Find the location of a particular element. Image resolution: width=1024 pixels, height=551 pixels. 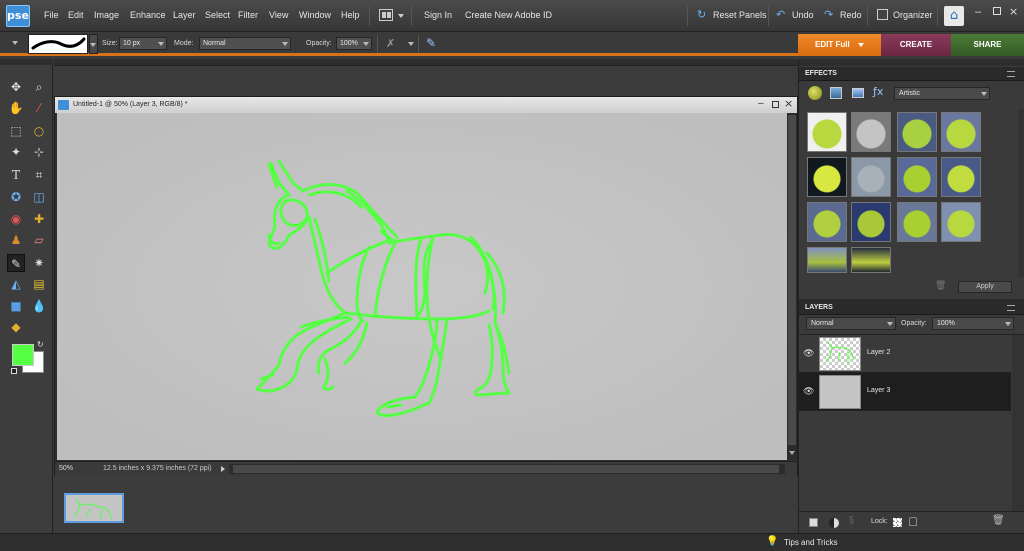

effects-category-select: Artistic is located at coordinates (942, 93).